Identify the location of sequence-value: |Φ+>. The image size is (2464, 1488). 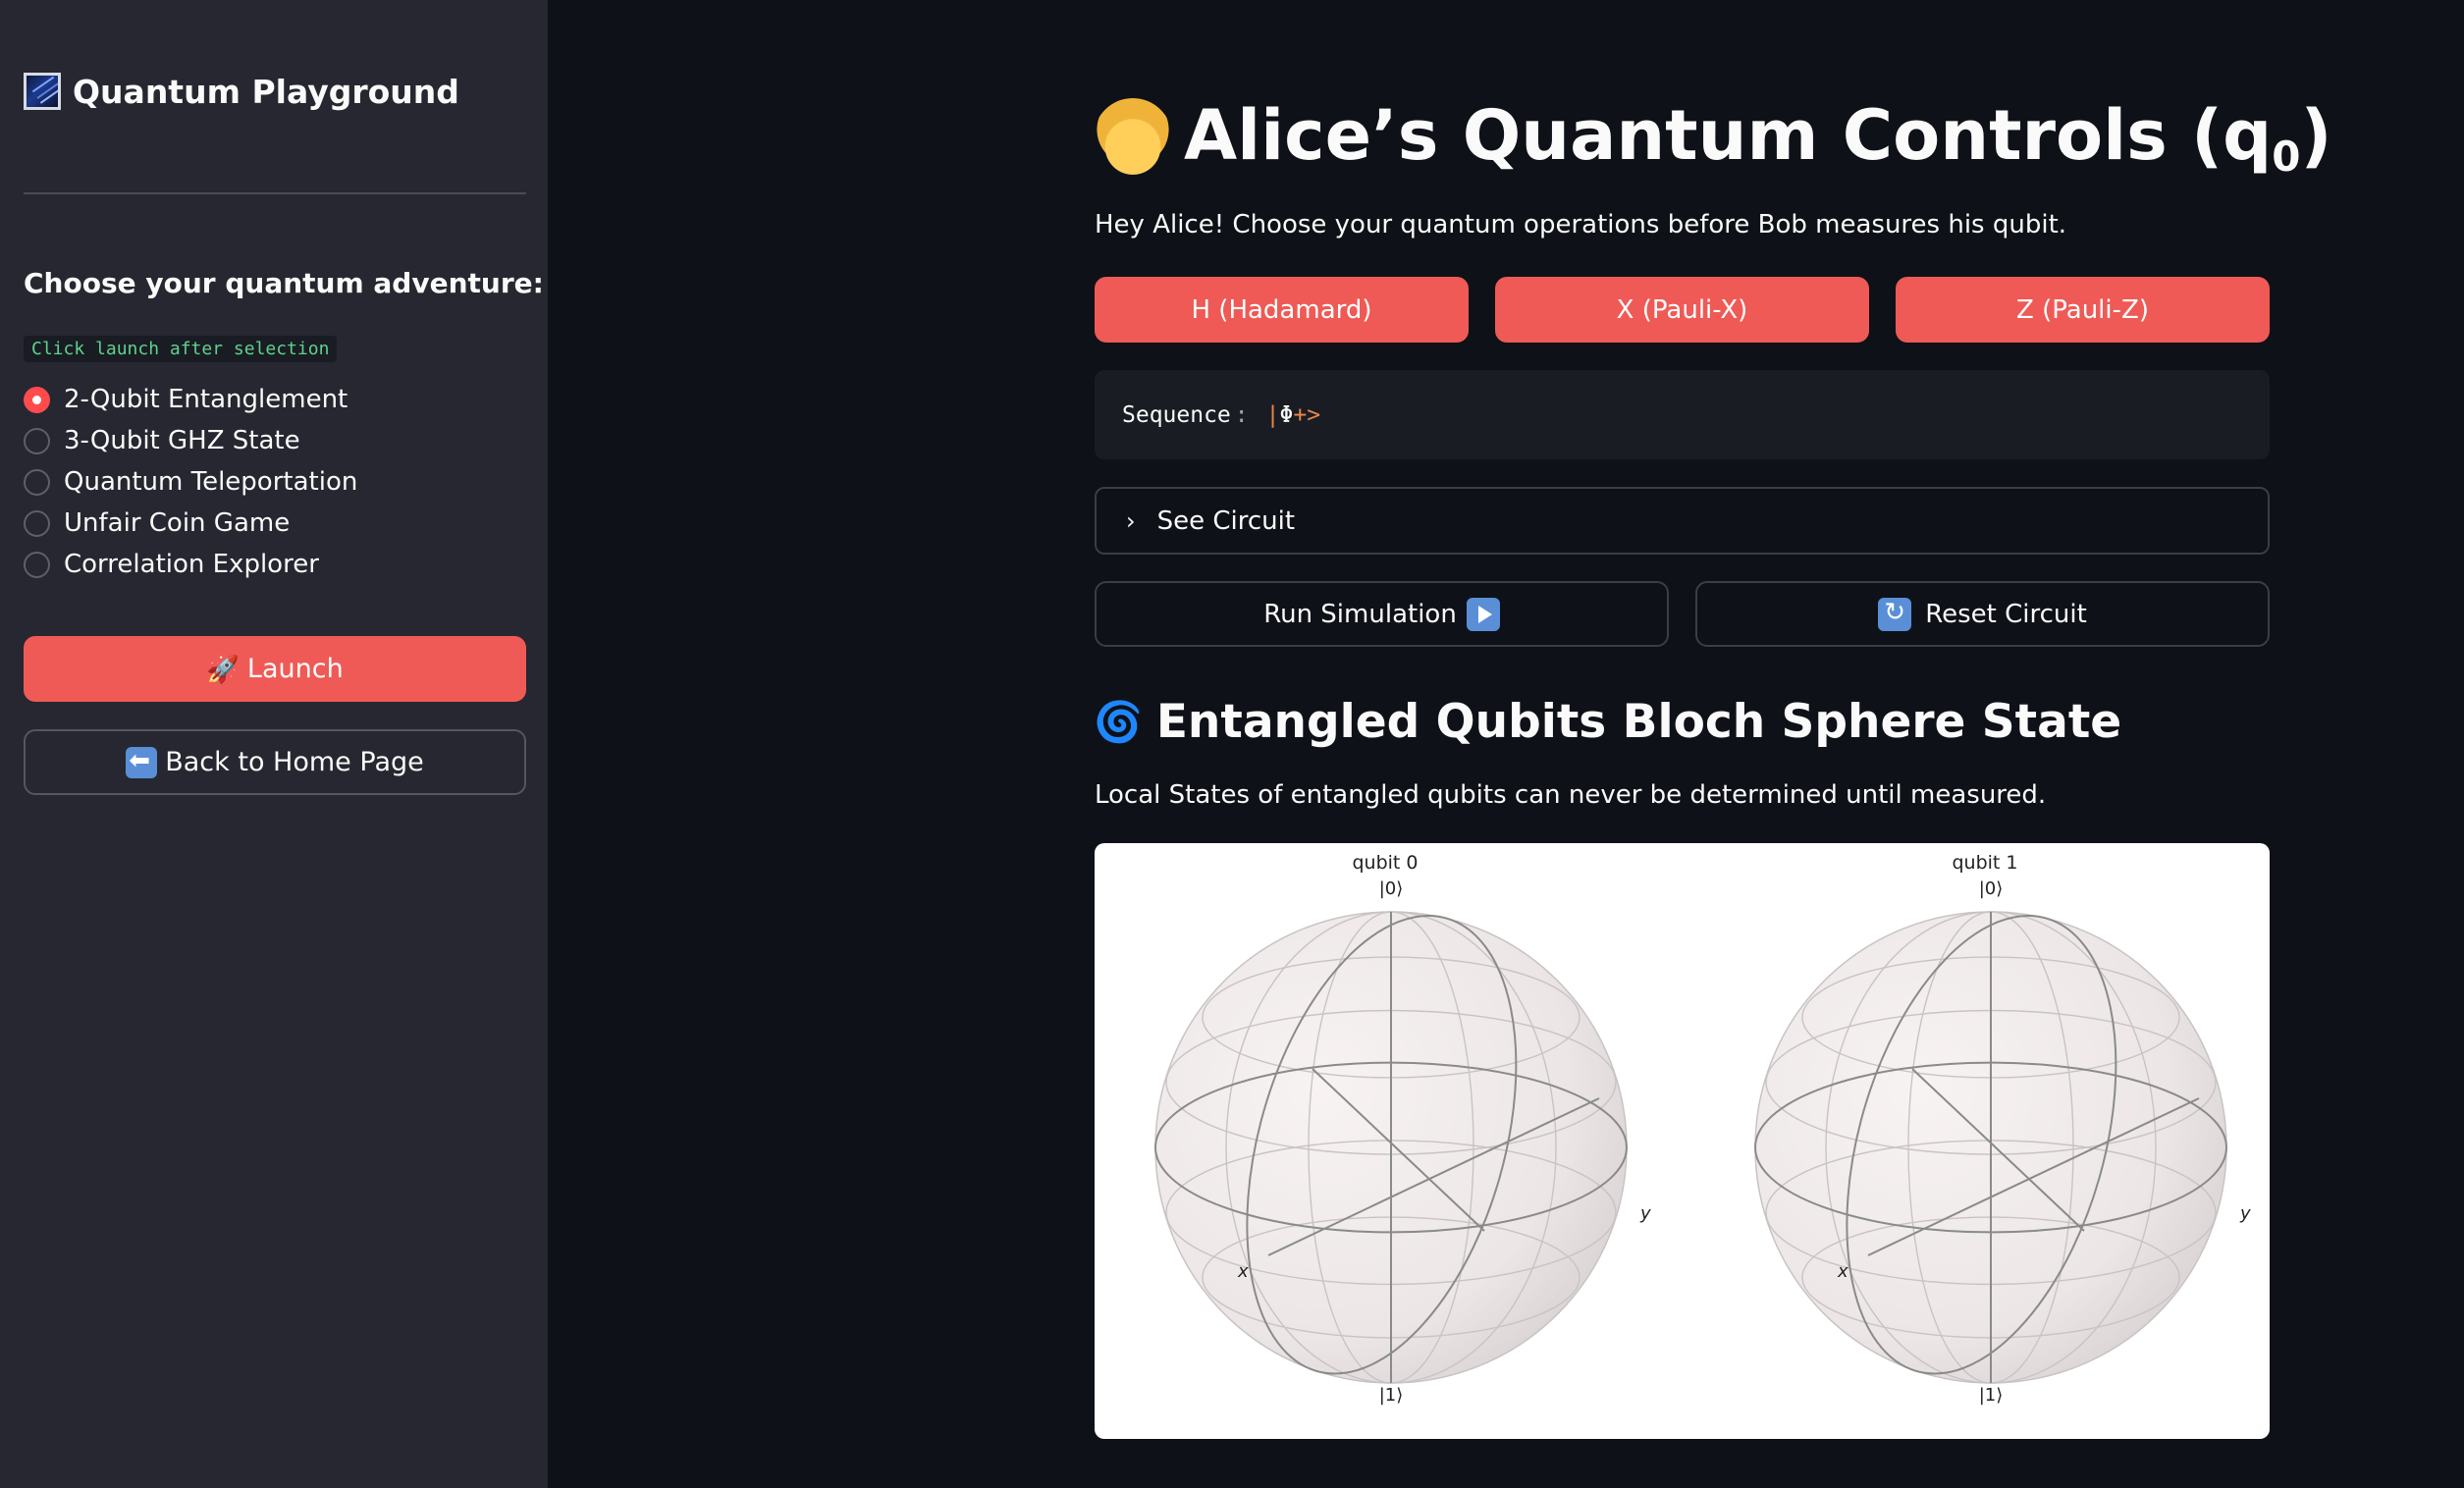
(1293, 415).